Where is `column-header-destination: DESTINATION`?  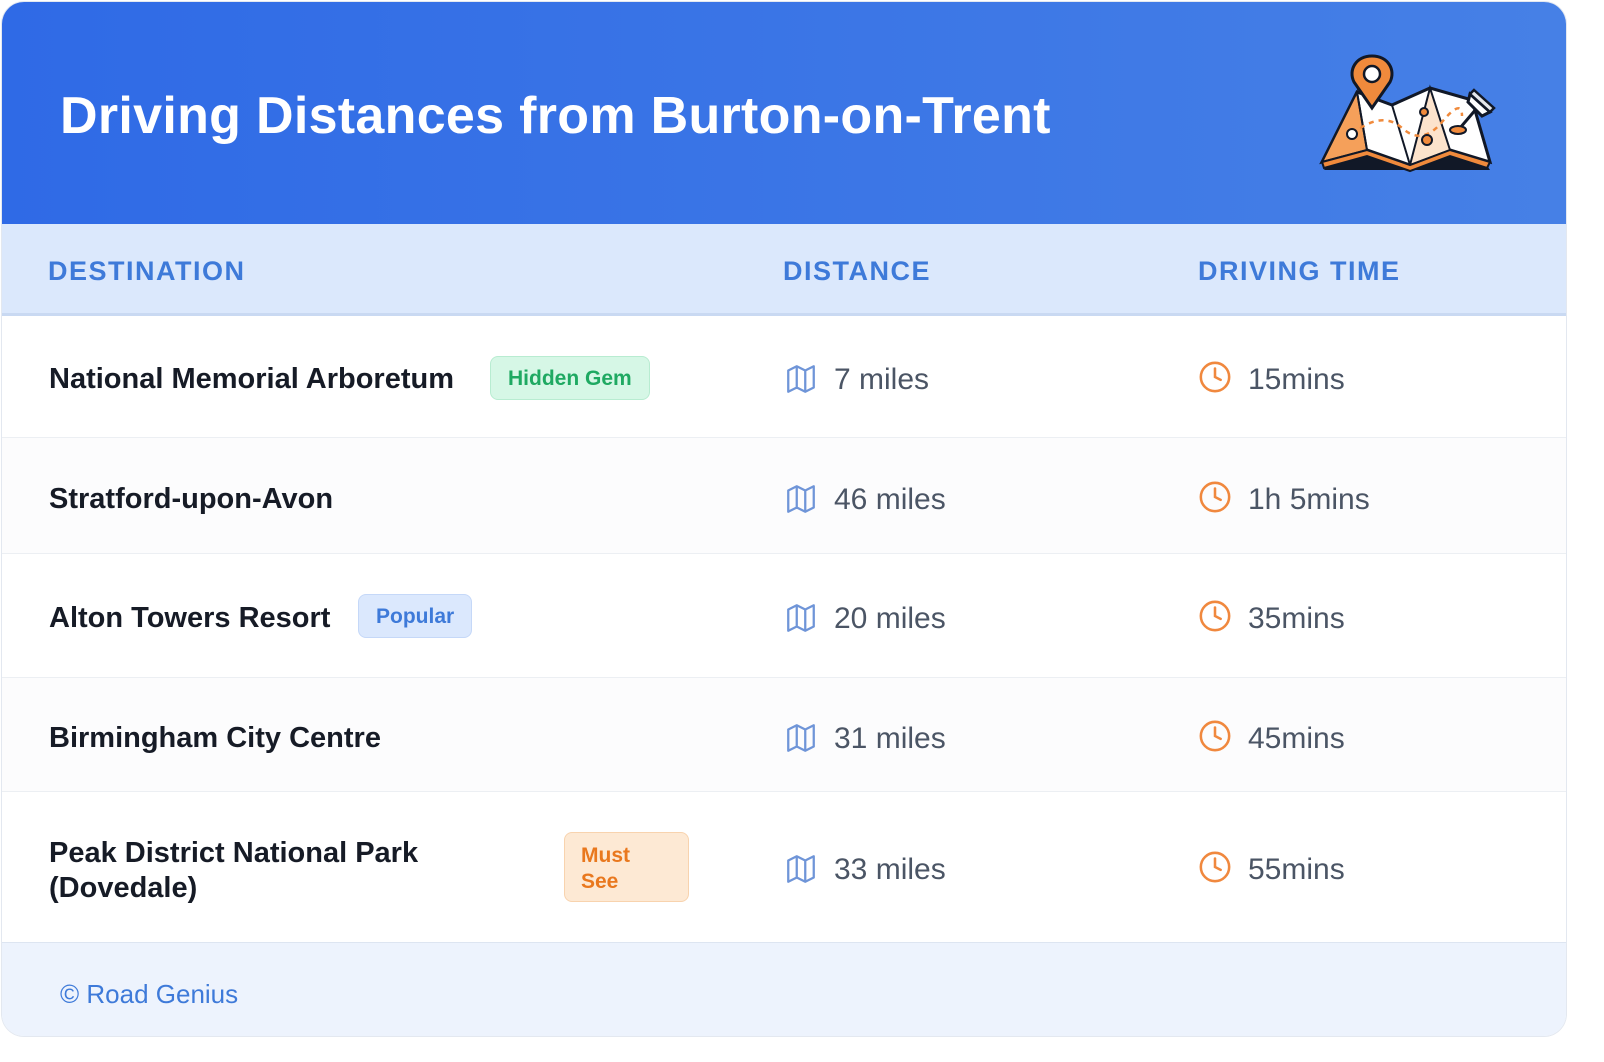
column-header-destination: DESTINATION is located at coordinates (147, 271).